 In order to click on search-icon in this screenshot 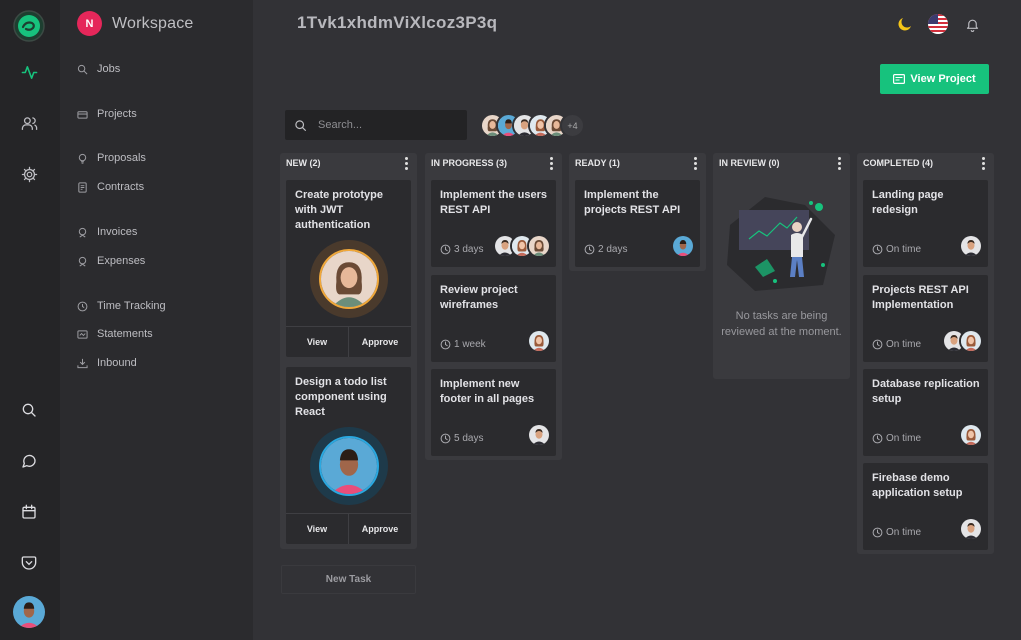, I will do `click(29, 410)`.